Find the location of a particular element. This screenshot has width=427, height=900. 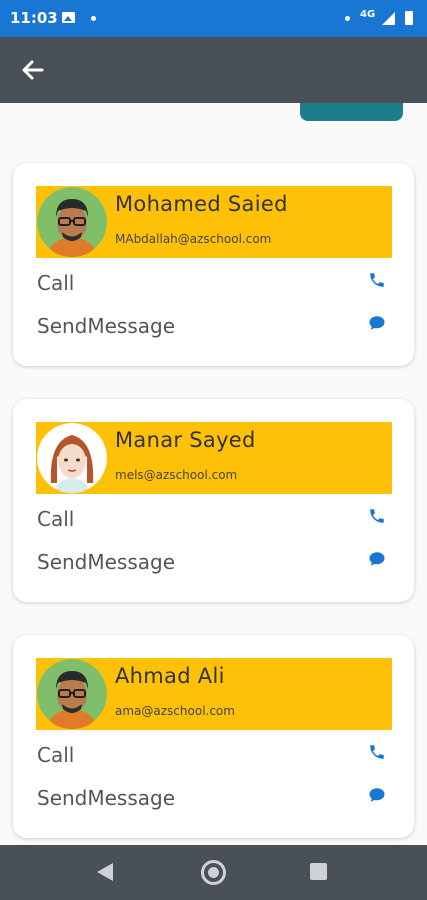

contact-header: Manar Sayed mels@azschool.com is located at coordinates (214, 458).